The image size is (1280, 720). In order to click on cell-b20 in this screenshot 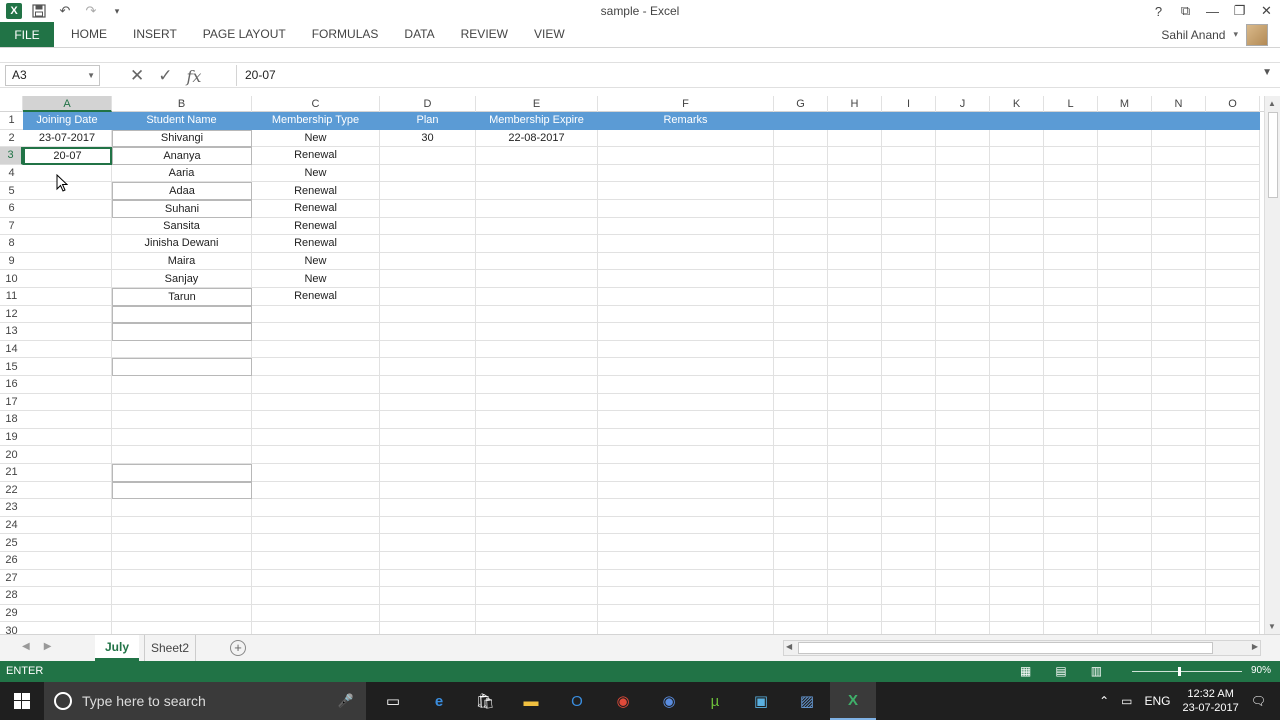, I will do `click(182, 455)`.